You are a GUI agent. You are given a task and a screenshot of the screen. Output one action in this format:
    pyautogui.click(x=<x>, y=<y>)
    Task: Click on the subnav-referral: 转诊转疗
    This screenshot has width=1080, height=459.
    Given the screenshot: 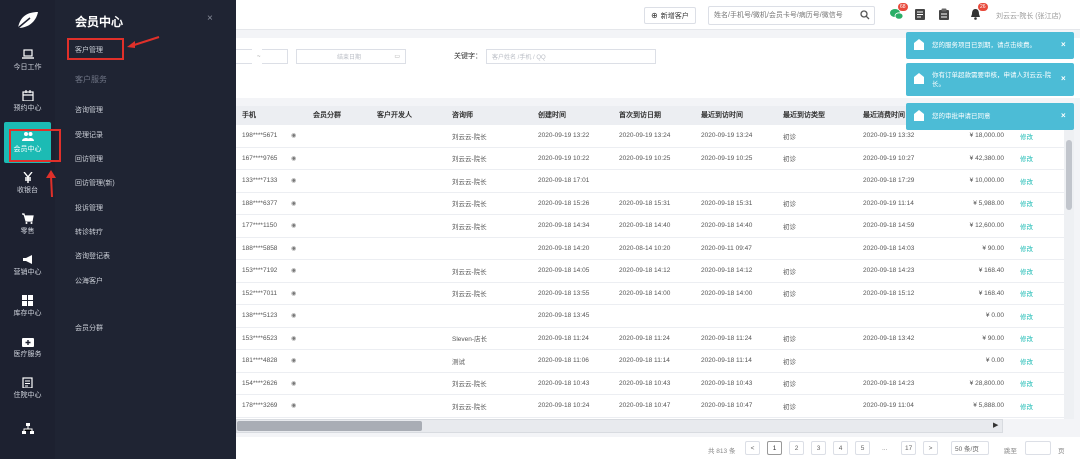 What is the action you would take?
    pyautogui.click(x=89, y=232)
    